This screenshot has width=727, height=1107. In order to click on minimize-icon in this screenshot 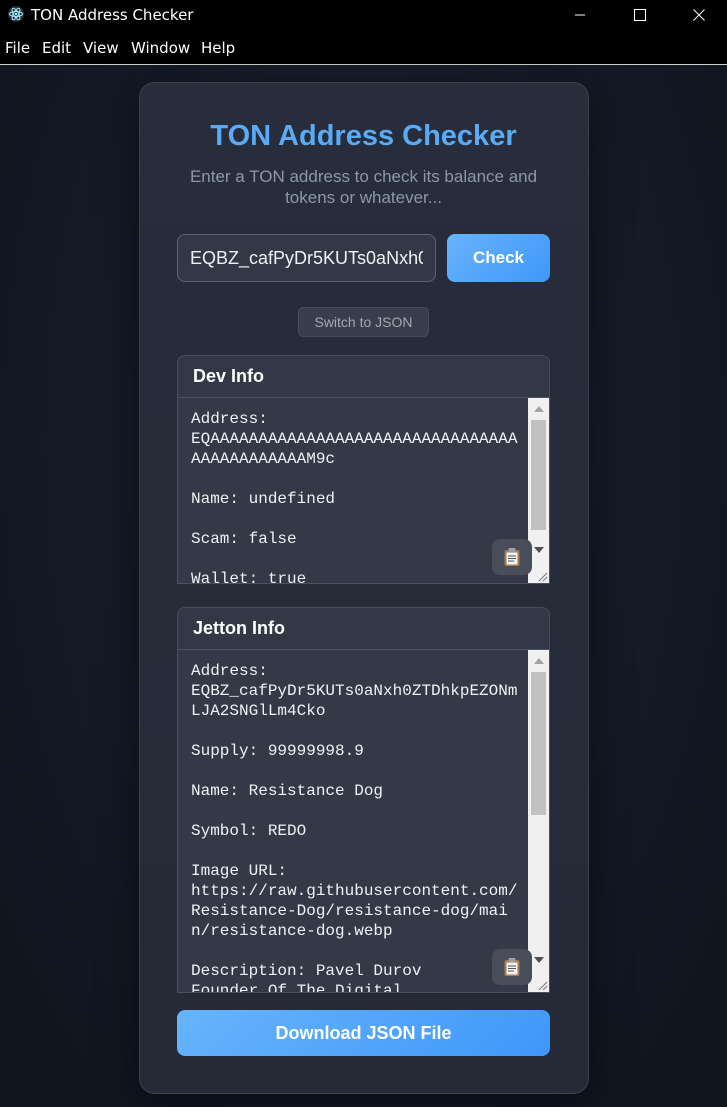, I will do `click(580, 14)`.